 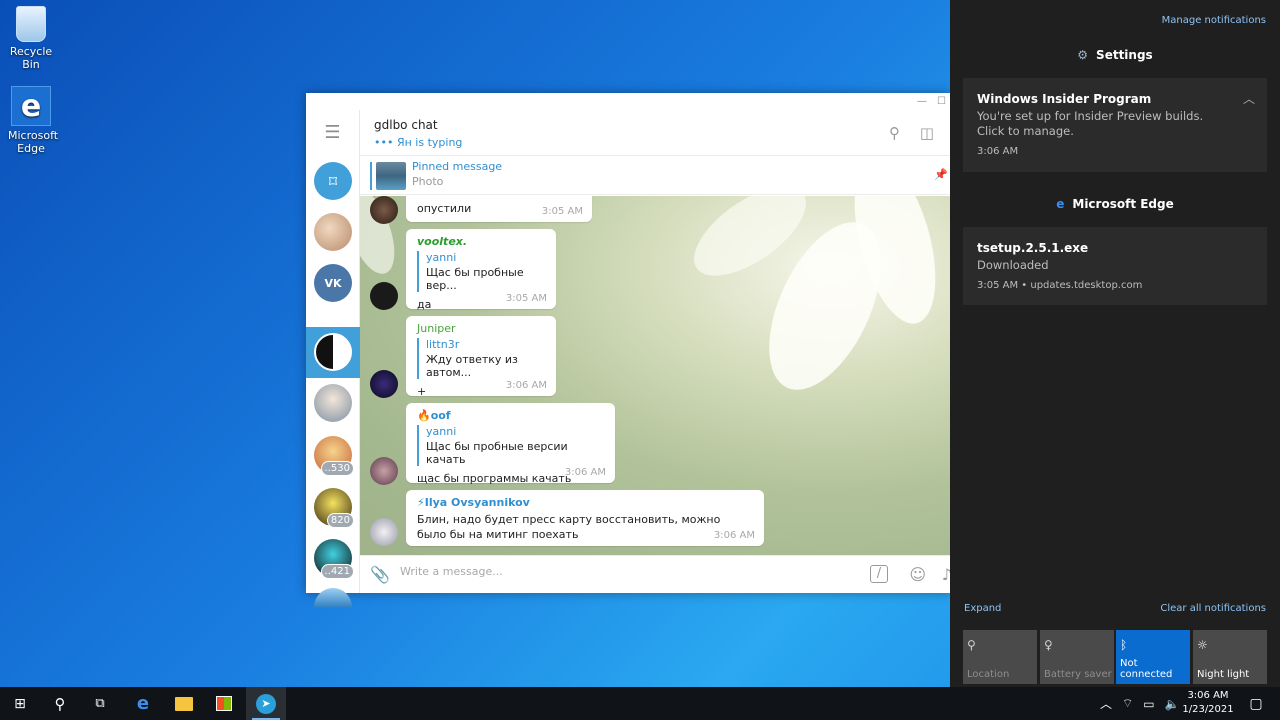 I want to click on message-text: опустили, so click(x=444, y=208).